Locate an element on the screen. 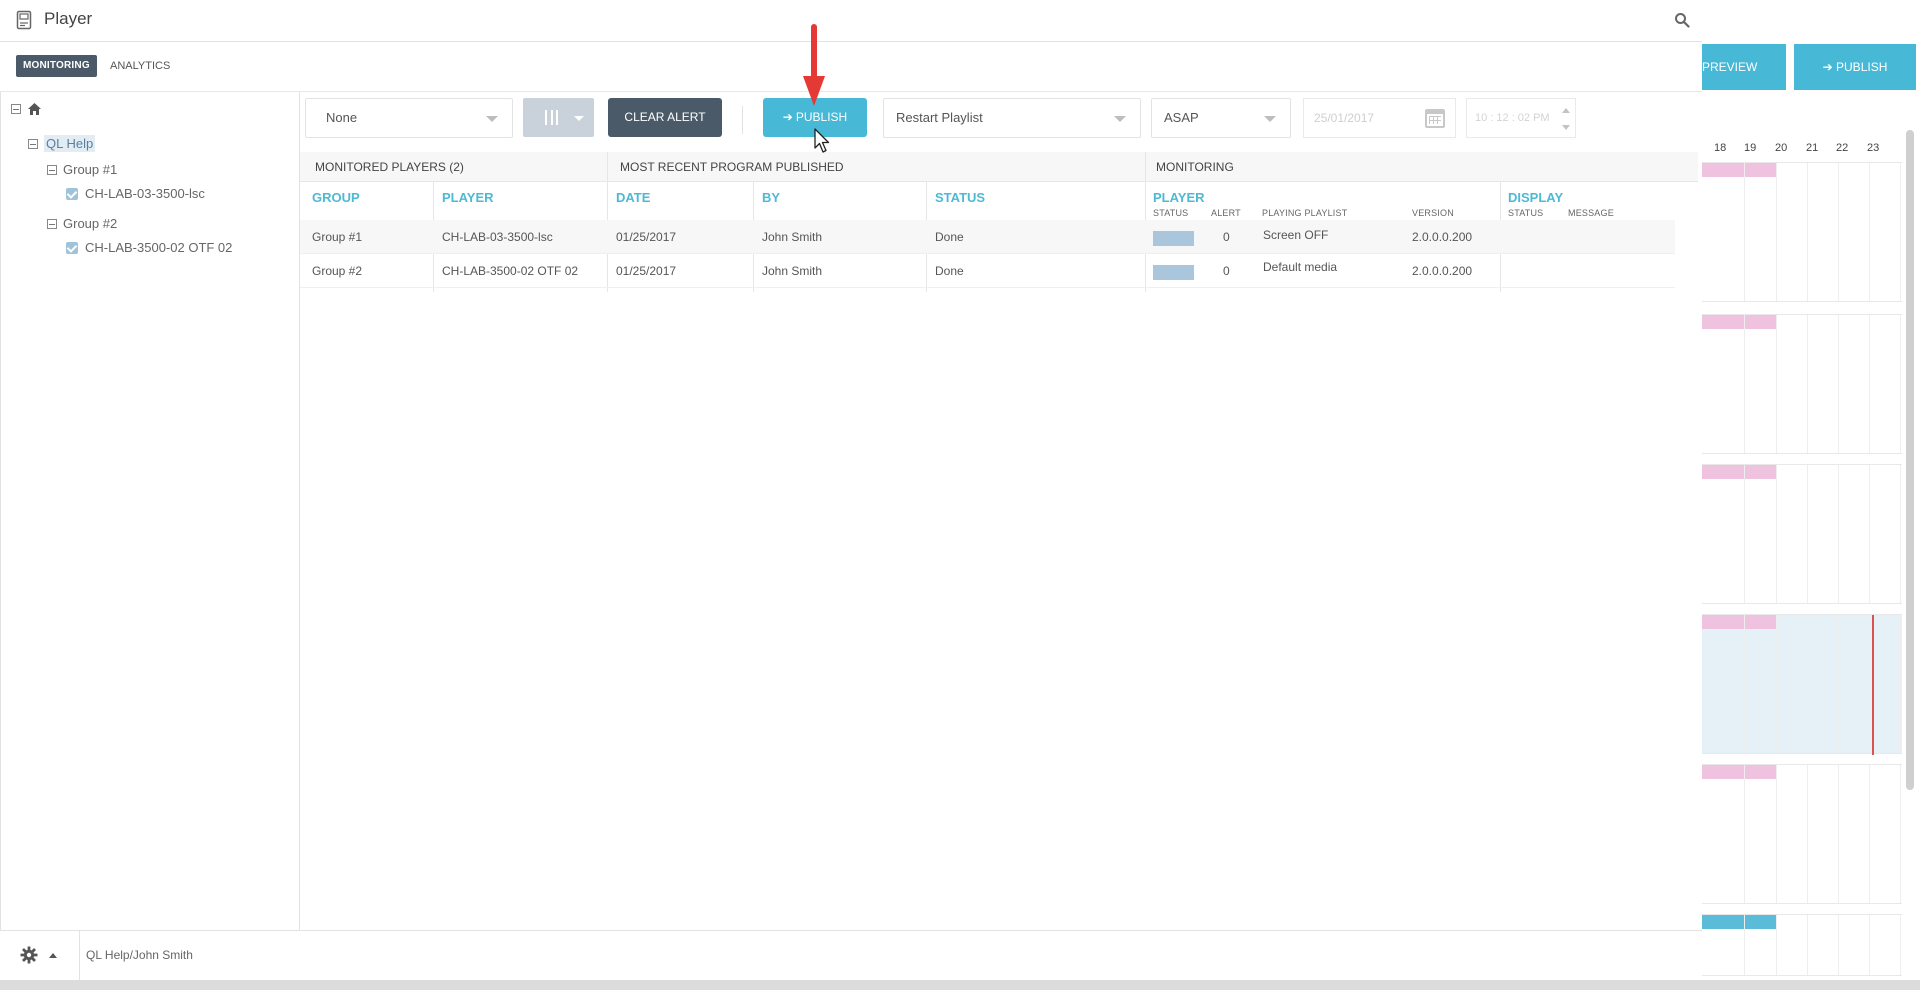 This screenshot has width=1920, height=990. column-header-monitoring-player: PLAYER is located at coordinates (1179, 197).